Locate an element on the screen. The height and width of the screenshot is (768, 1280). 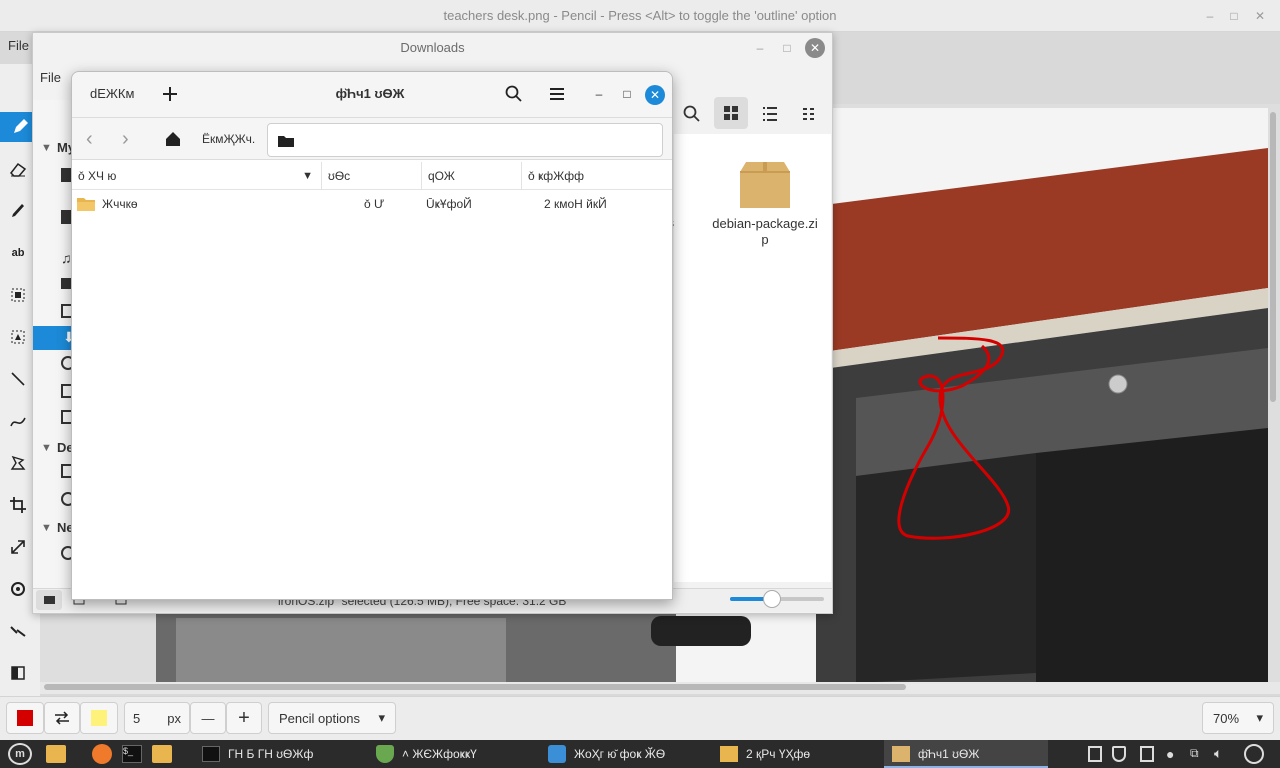
swap-colors-icon is located at coordinates (62, 718).